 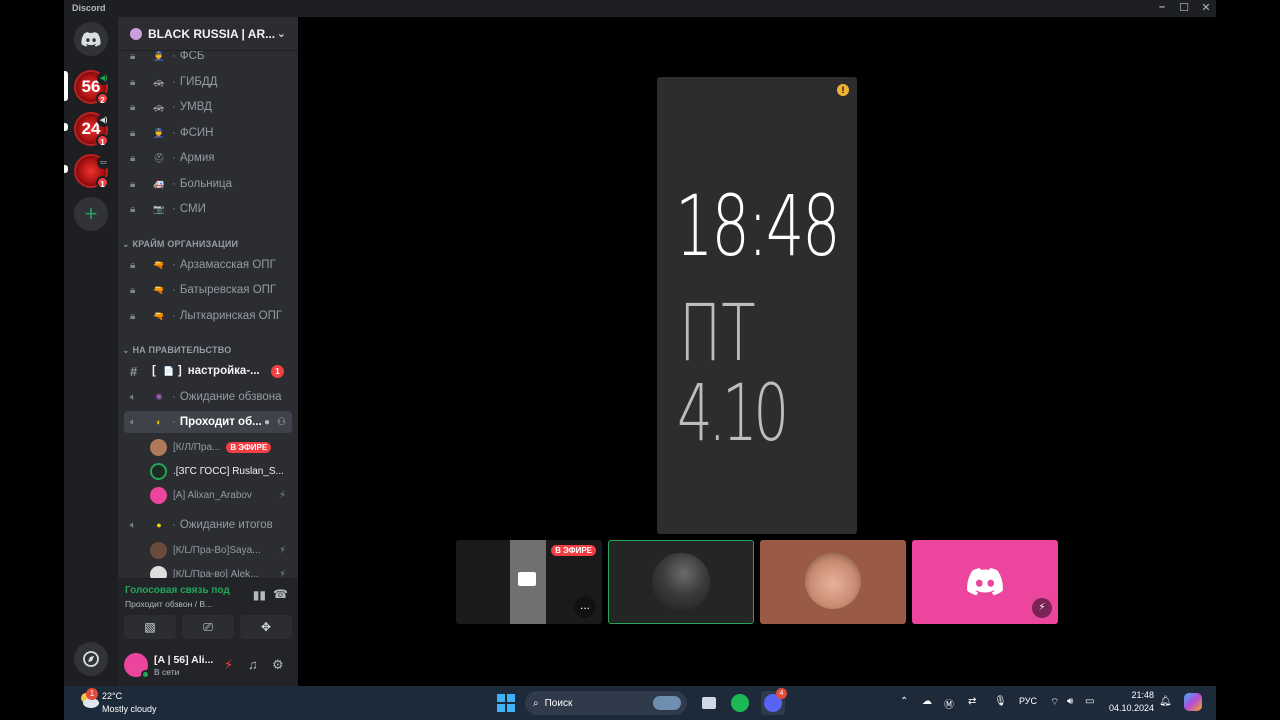 What do you see at coordinates (227, 265) in the screenshot?
I see `channel-label: Арзамасская ОПГ` at bounding box center [227, 265].